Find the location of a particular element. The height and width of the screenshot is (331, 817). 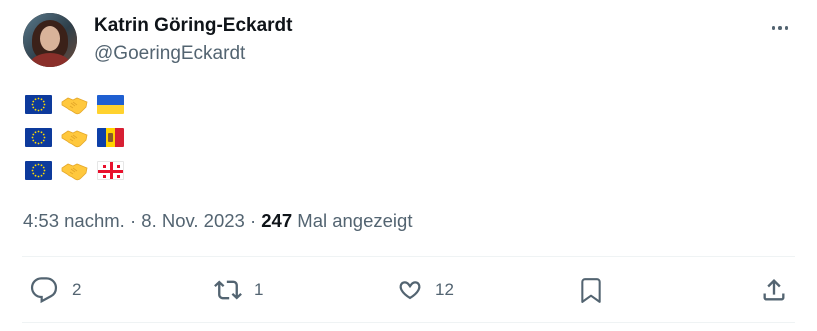

reply-button: 2 is located at coordinates (55, 290).